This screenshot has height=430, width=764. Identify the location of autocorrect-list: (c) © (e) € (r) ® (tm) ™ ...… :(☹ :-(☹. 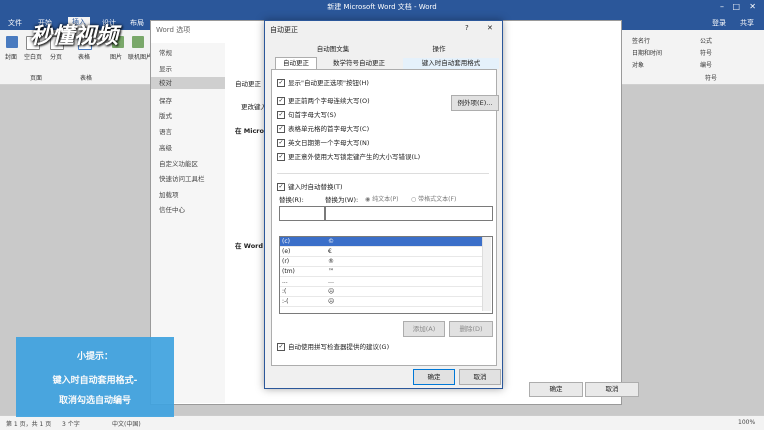
(386, 275).